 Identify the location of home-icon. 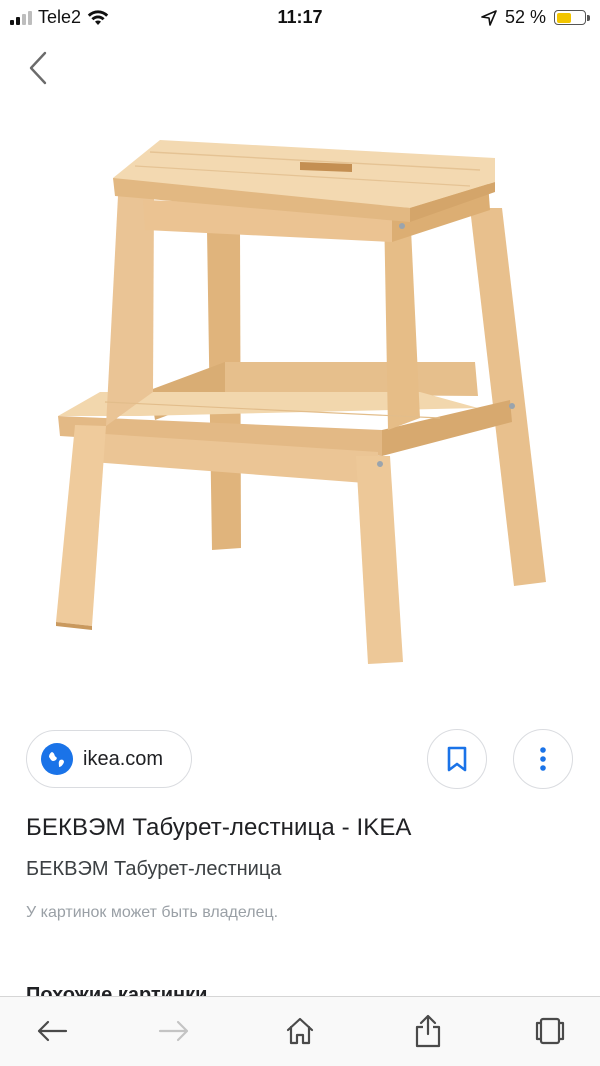
(300, 1031).